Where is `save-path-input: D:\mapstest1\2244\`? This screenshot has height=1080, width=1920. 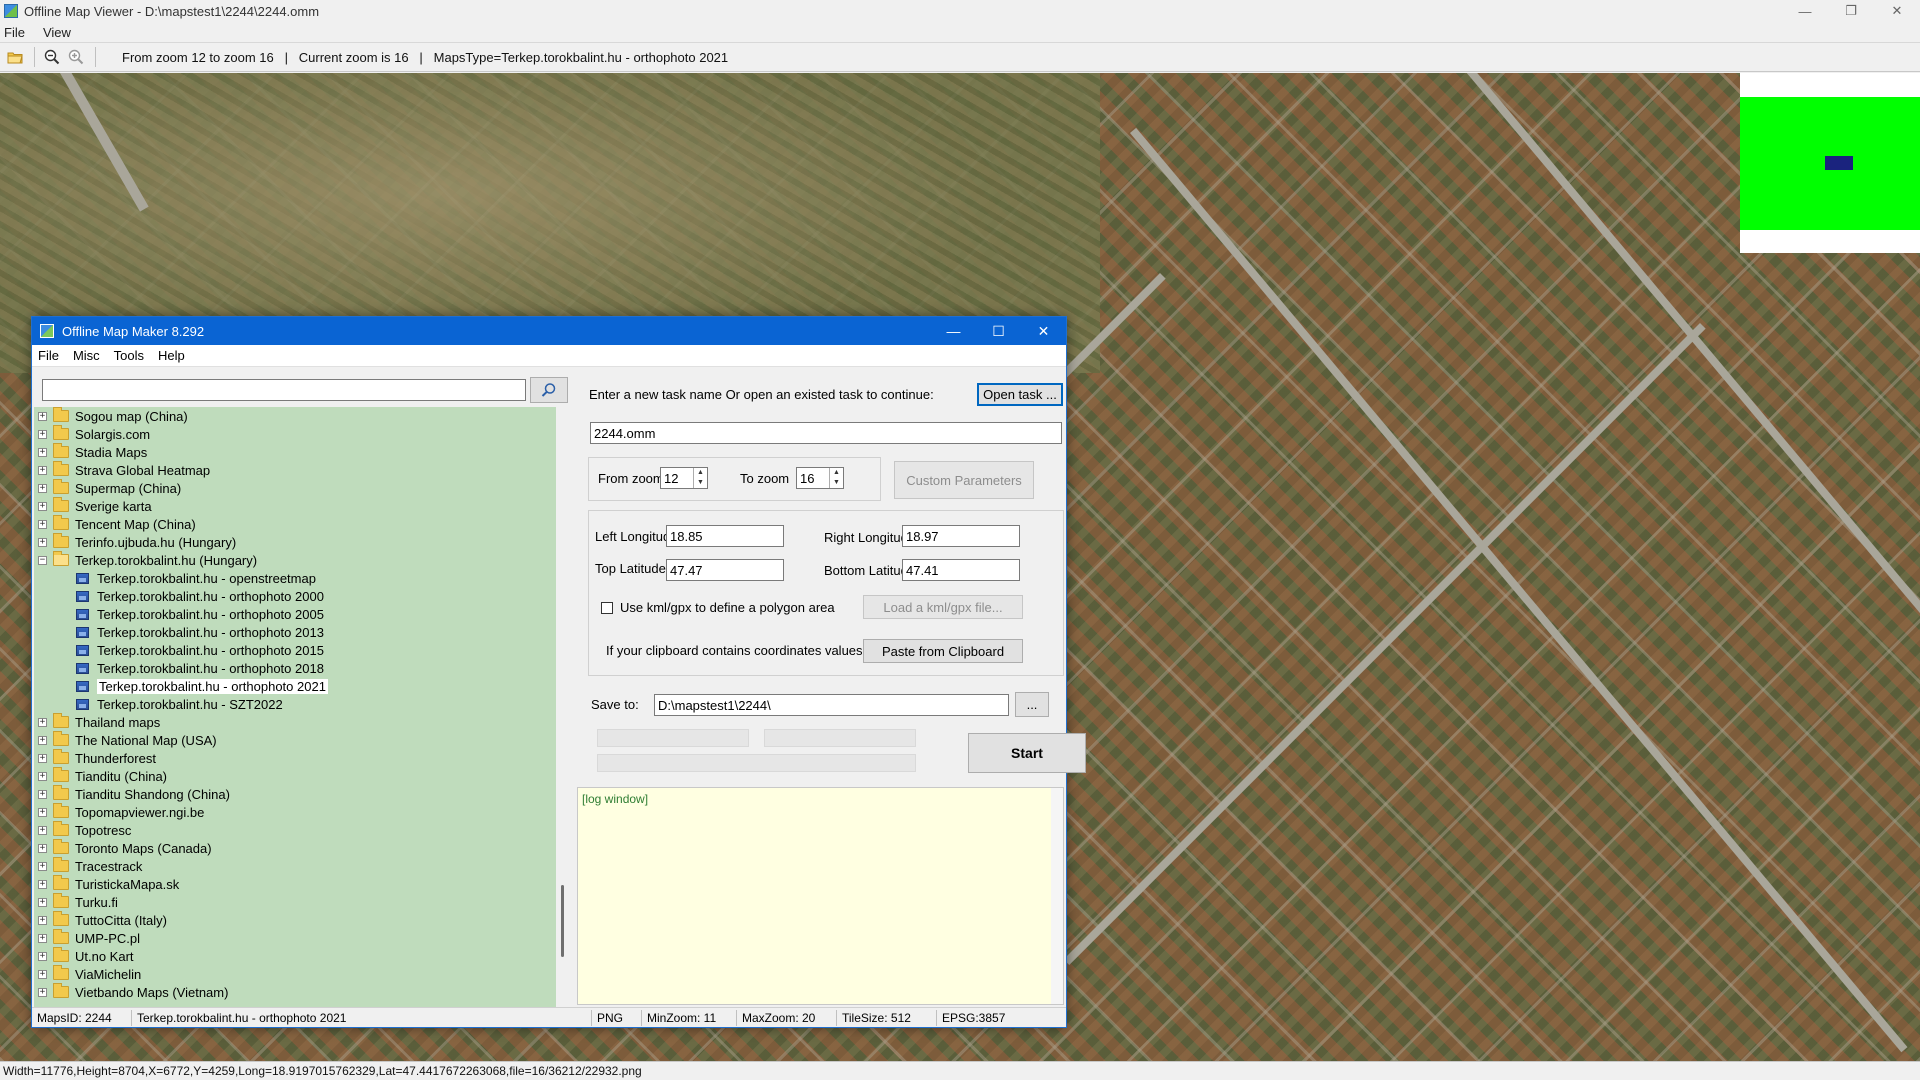
save-path-input: D:\mapstest1\2244\ is located at coordinates (831, 705).